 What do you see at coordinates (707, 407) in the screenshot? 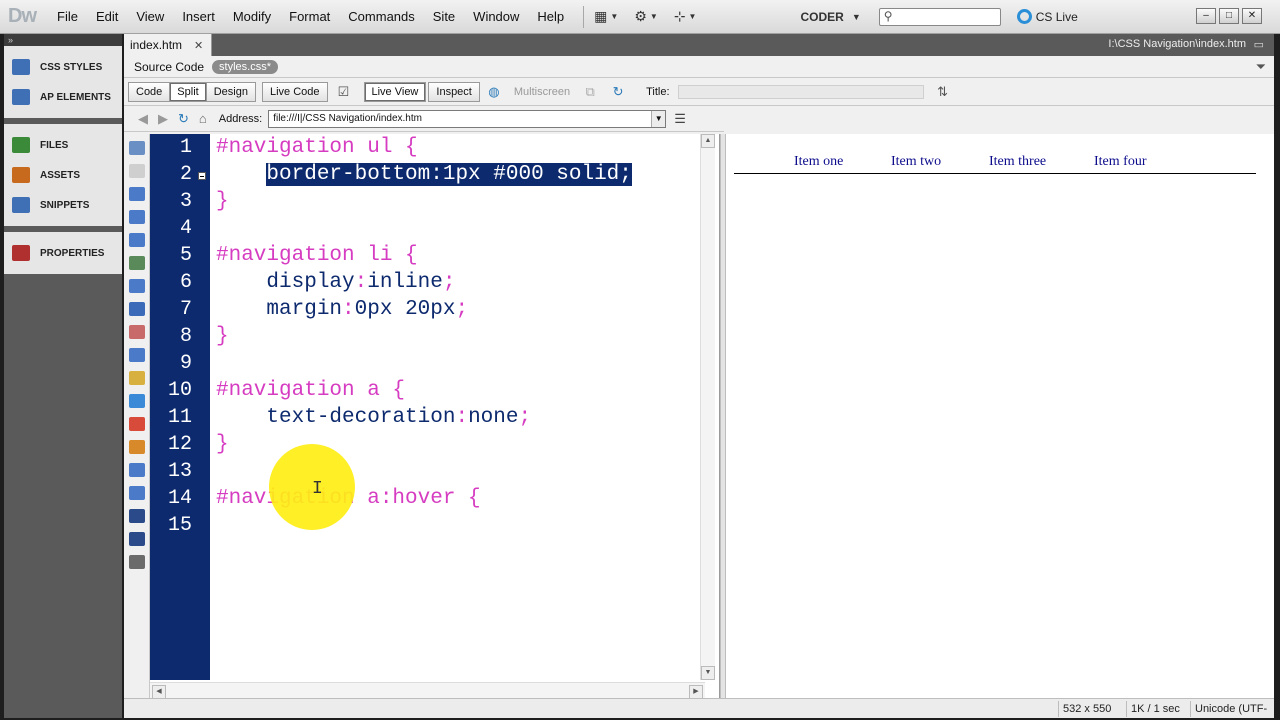
I see `code-vertical-scrollbar: ▲ ▼` at bounding box center [707, 407].